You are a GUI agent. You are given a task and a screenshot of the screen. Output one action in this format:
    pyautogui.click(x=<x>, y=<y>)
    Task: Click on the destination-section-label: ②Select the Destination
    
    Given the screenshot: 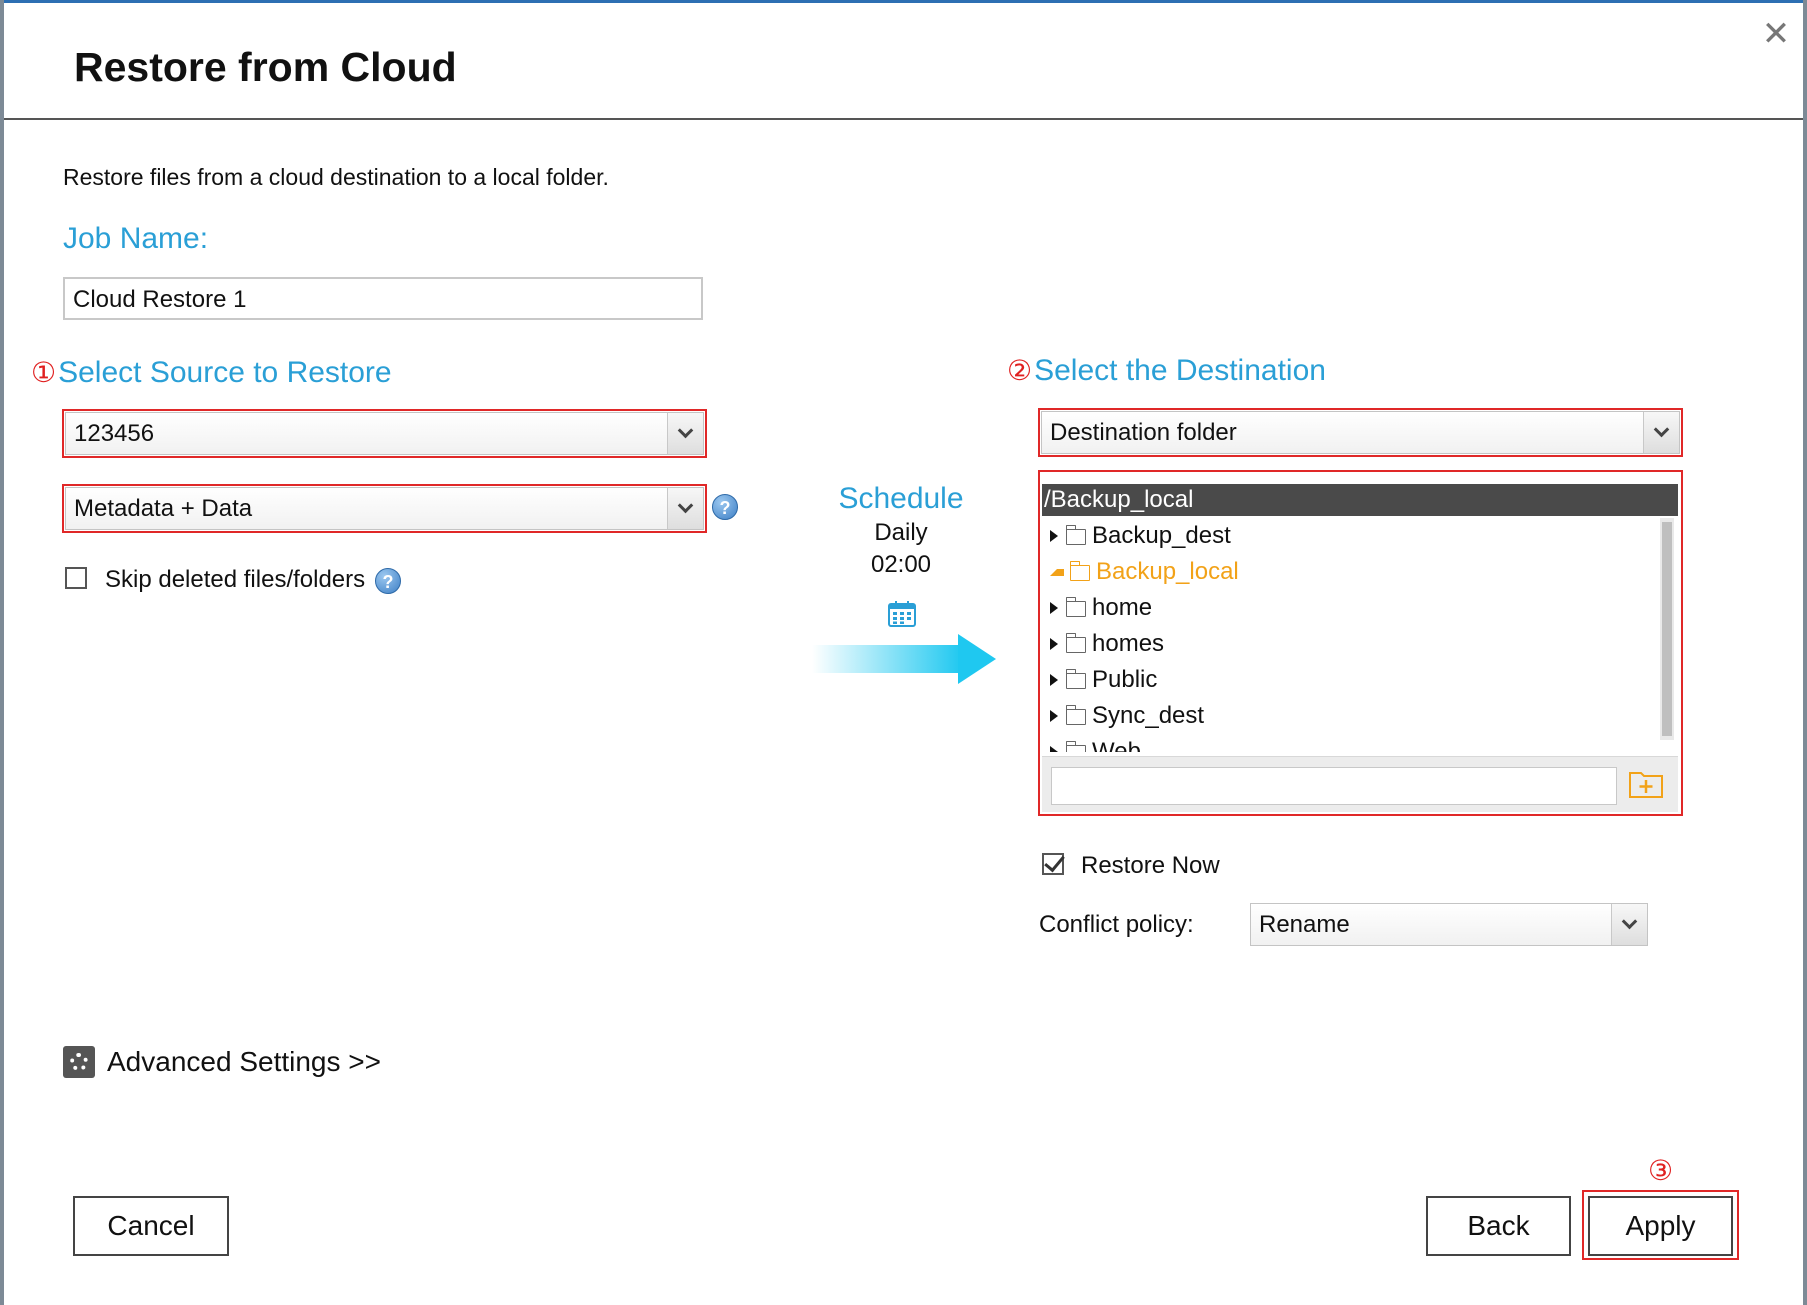 What is the action you would take?
    pyautogui.click(x=1166, y=371)
    